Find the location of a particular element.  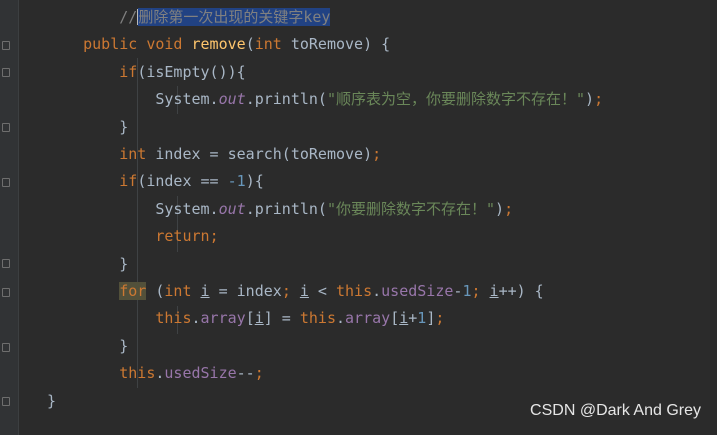

code-token: ] is located at coordinates (431, 318).